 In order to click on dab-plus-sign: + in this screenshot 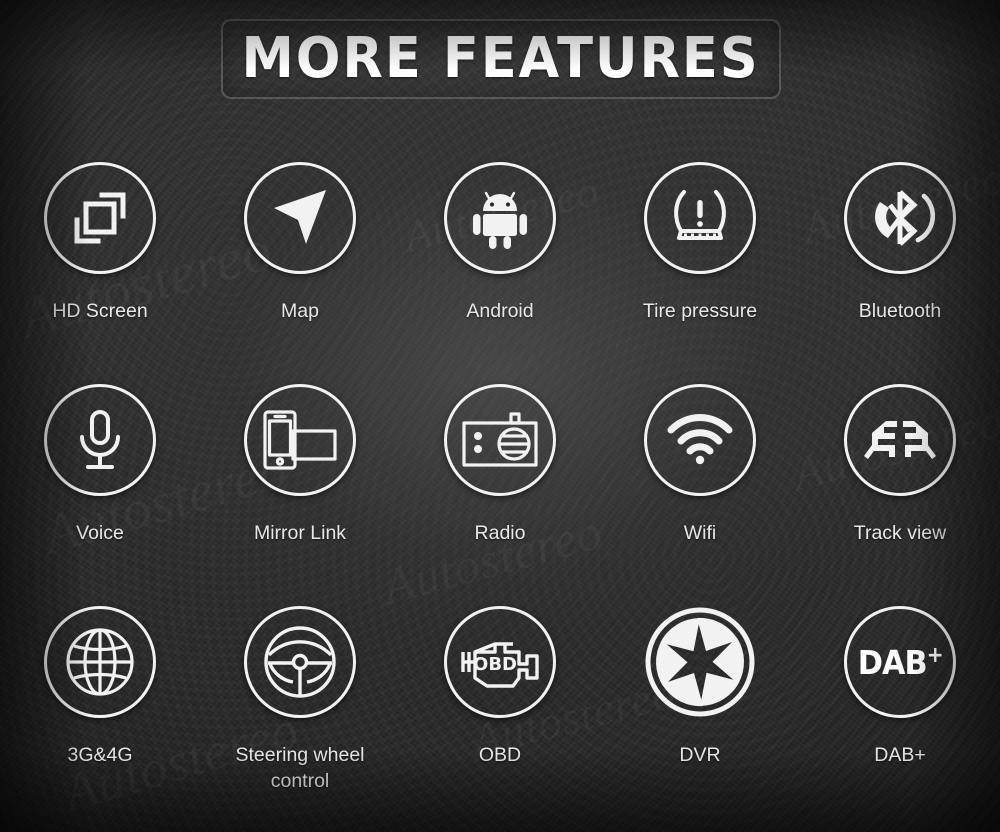, I will do `click(935, 655)`.